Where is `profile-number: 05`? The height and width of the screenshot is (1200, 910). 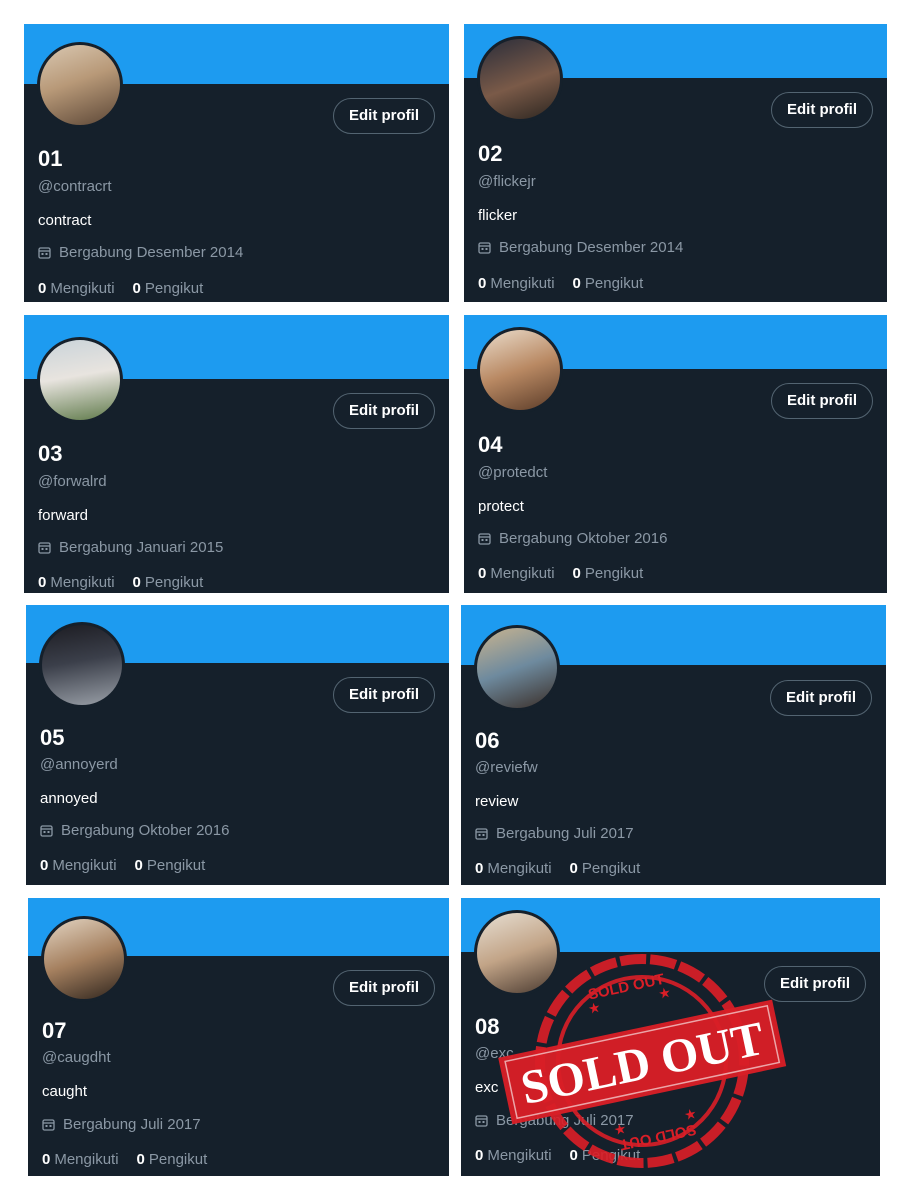
profile-number: 05 is located at coordinates (52, 737).